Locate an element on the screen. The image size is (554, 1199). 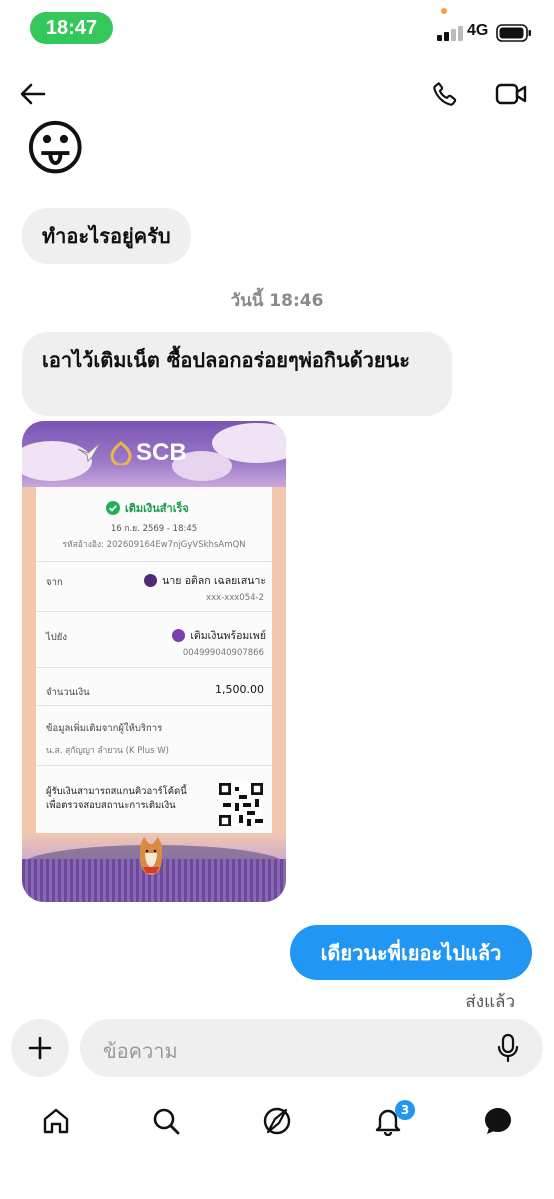
scb-logo: SCB is located at coordinates (148, 453).